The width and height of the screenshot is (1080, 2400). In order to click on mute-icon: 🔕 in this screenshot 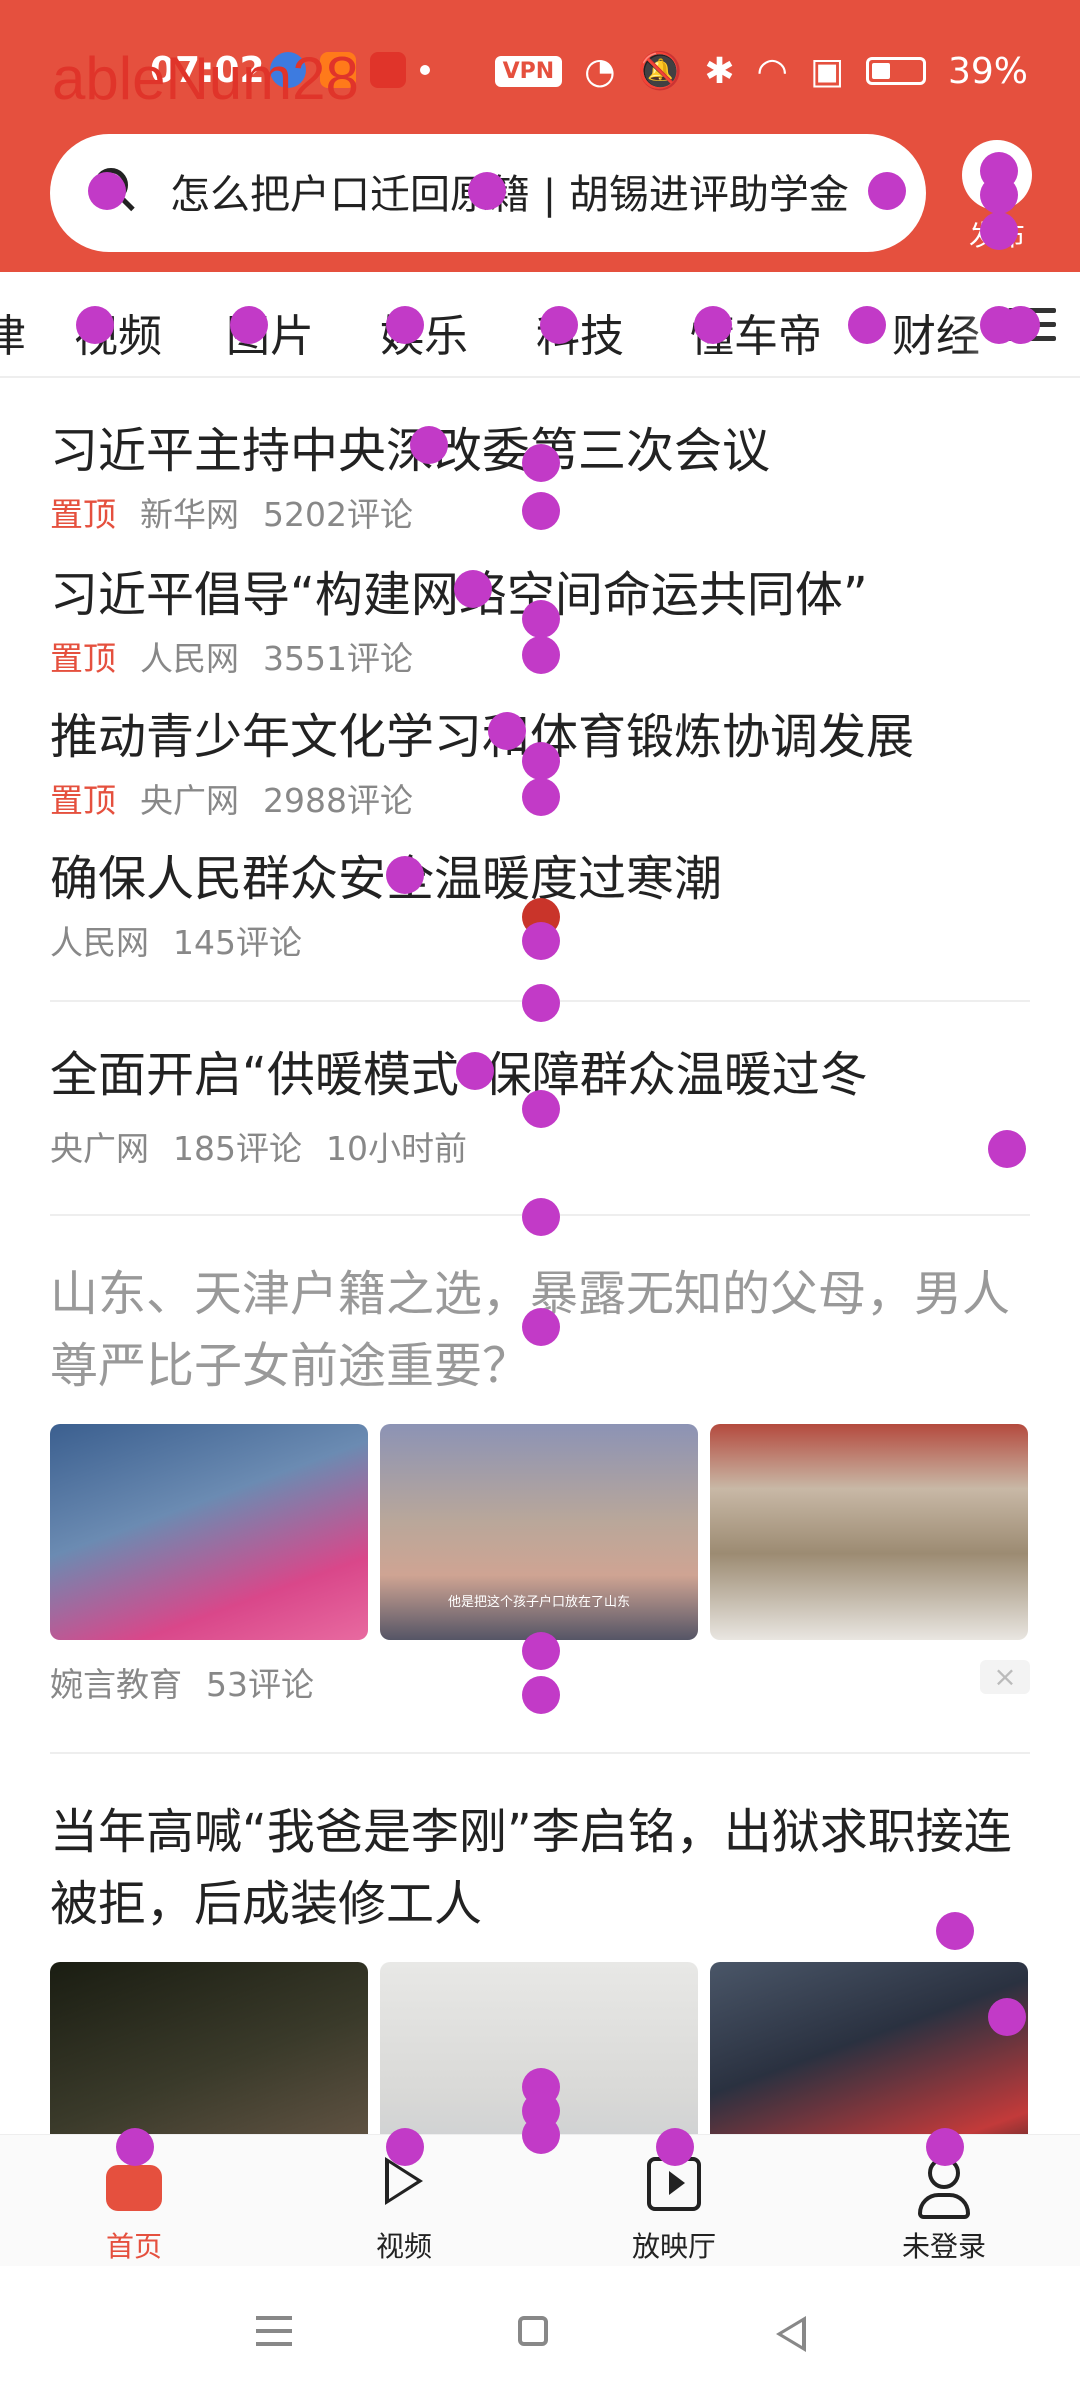, I will do `click(660, 71)`.